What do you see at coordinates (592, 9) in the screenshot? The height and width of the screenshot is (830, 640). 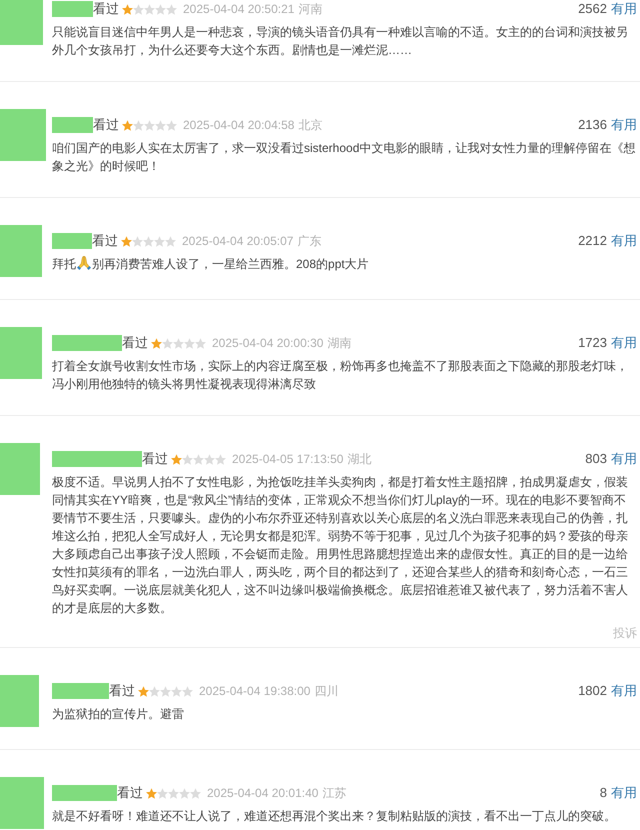 I see `vote-count: 2562` at bounding box center [592, 9].